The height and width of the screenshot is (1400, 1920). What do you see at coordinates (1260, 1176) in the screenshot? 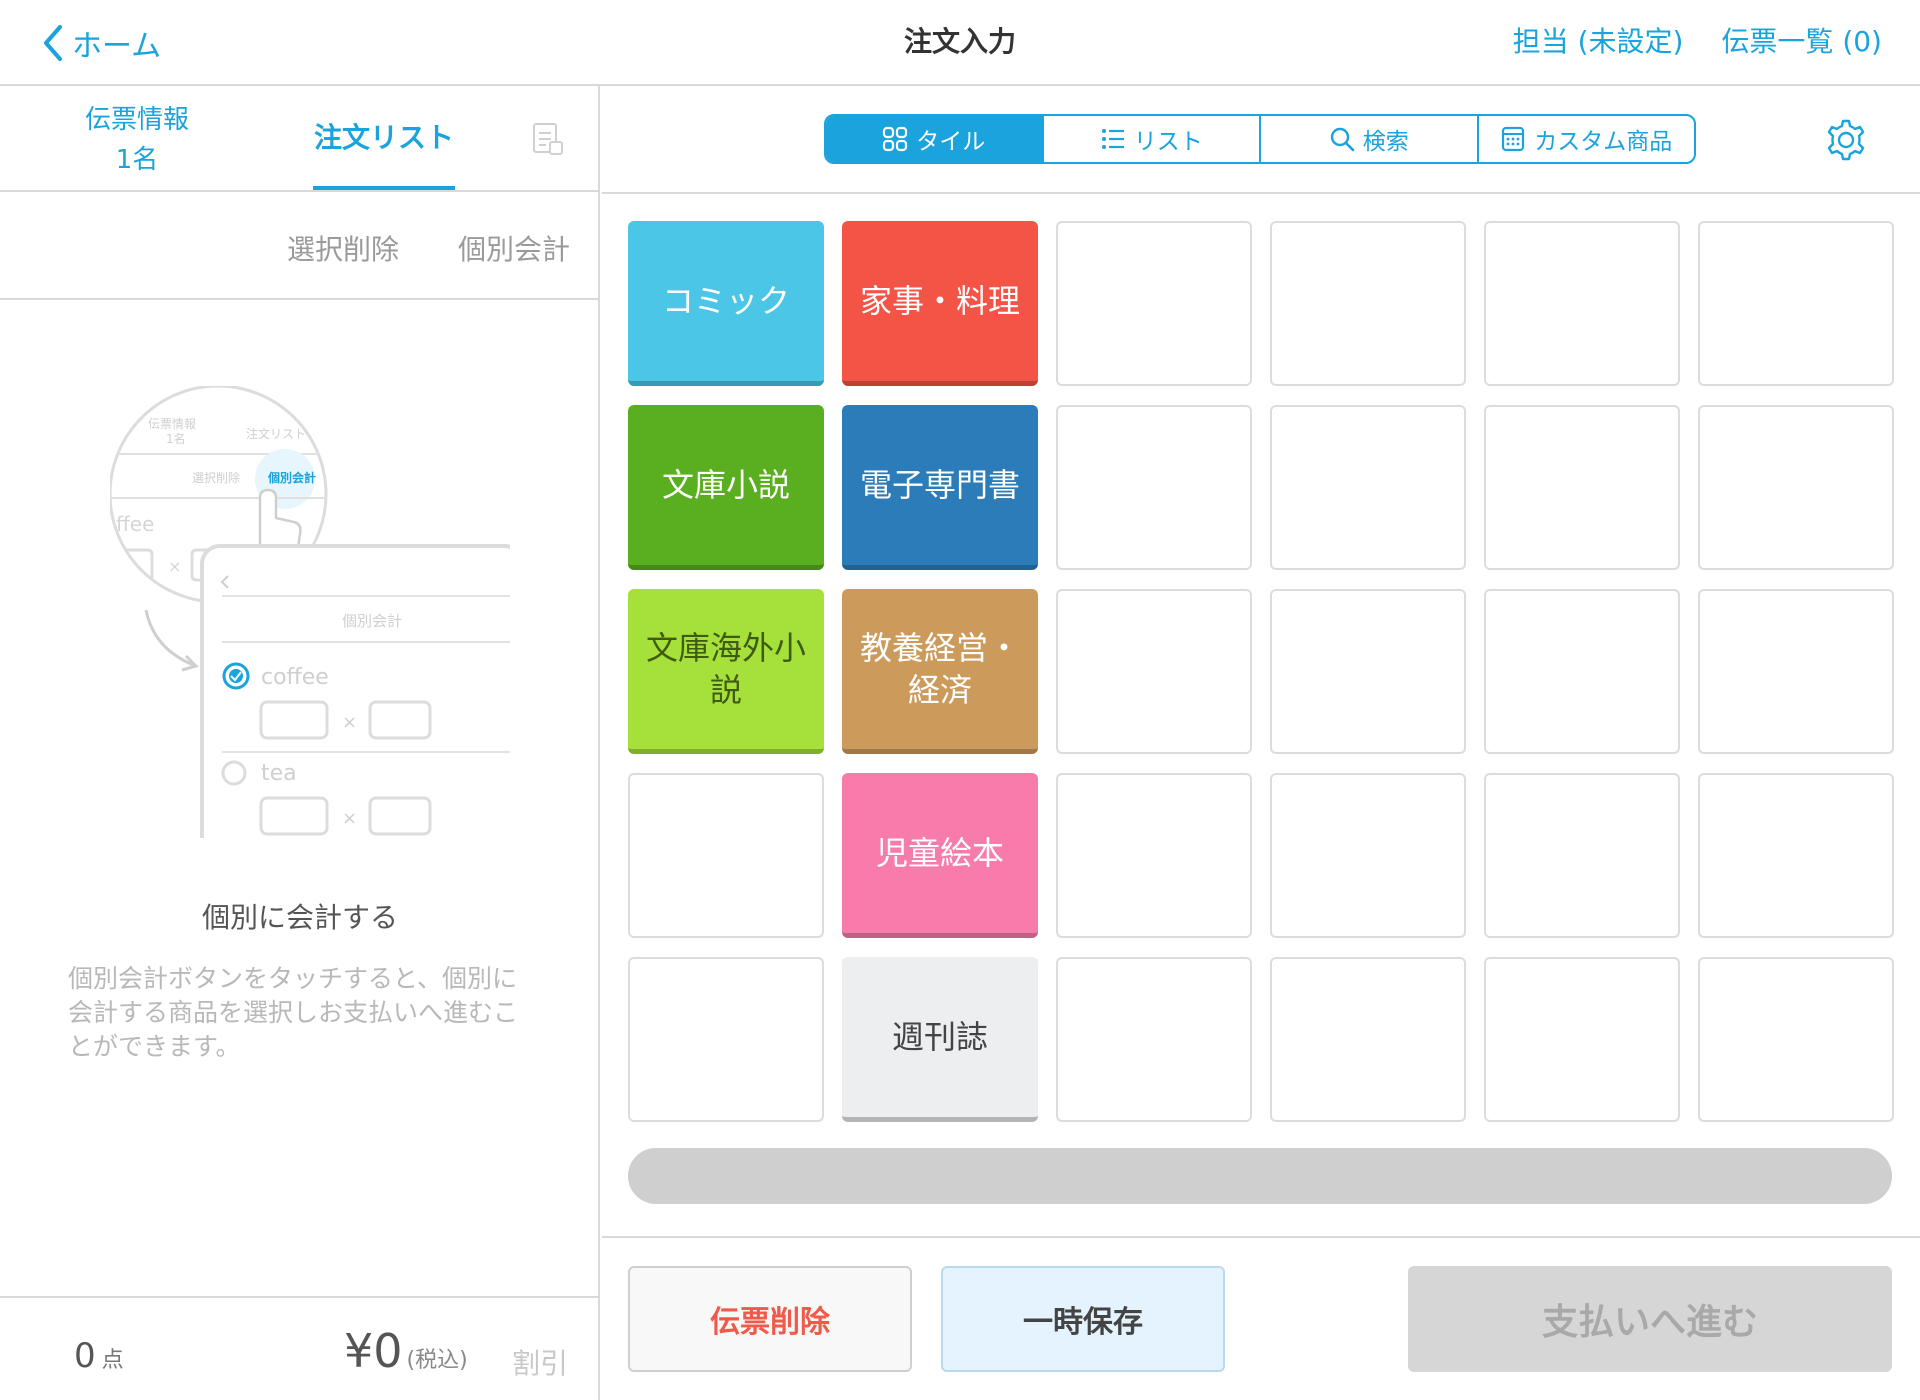
I see `page-scrollbar` at bounding box center [1260, 1176].